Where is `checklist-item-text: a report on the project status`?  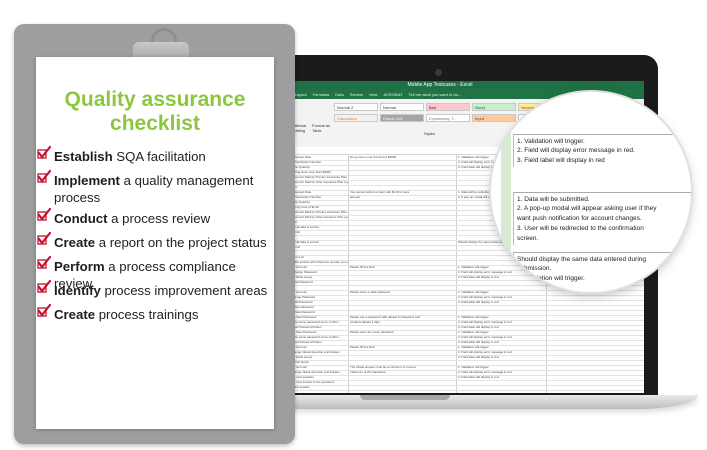 checklist-item-text: a report on the project status is located at coordinates (181, 242).